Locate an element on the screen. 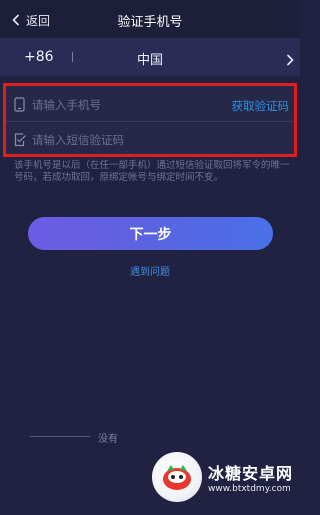 Image resolution: width=320 pixels, height=515 pixels. verification-form: 获取验证码 is located at coordinates (150, 120).